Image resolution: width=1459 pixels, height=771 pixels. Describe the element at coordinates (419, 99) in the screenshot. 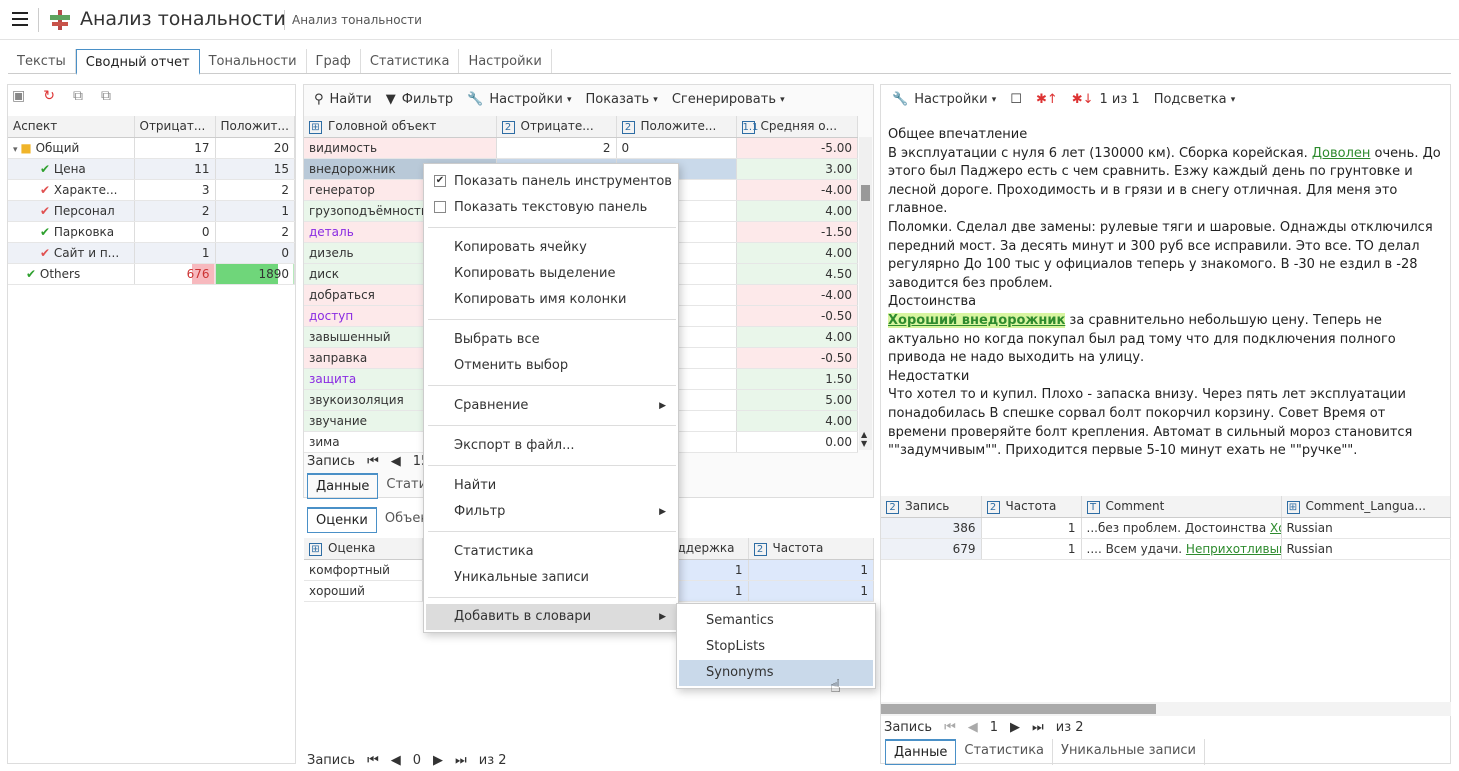

I see `filter-button: ▼ Фильтр` at that location.